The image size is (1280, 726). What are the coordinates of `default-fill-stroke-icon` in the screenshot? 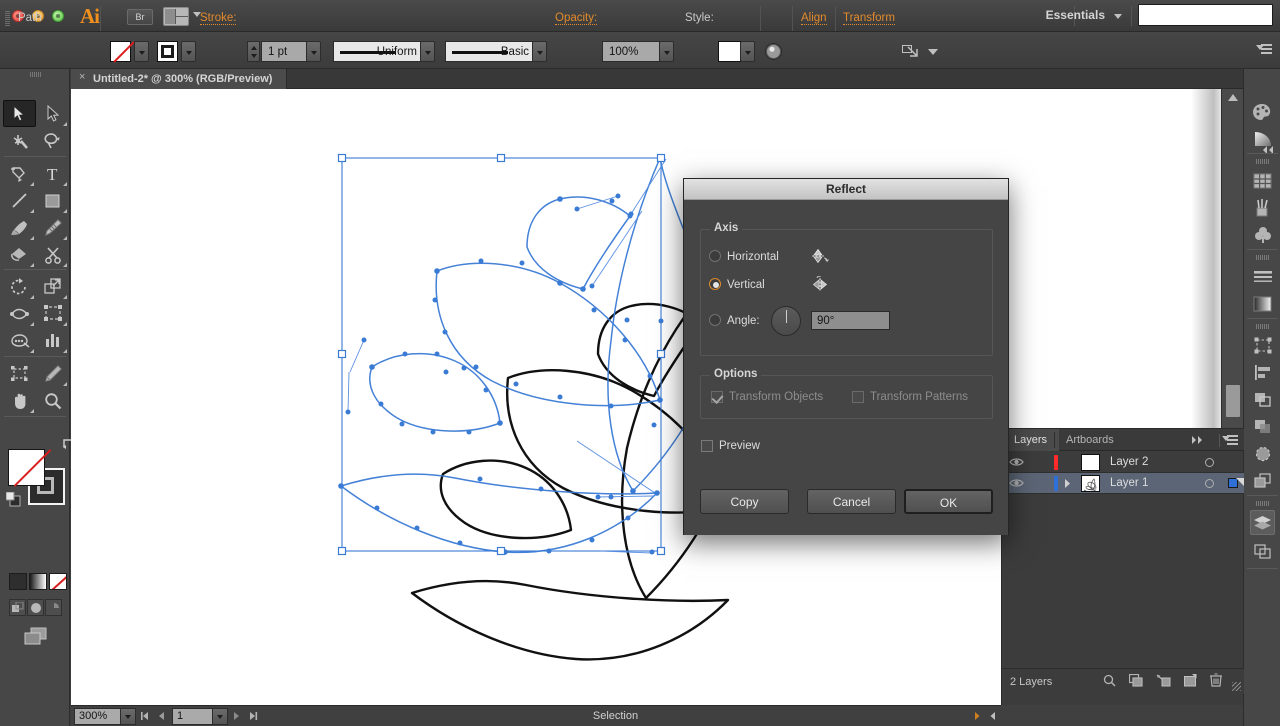 It's located at (13, 499).